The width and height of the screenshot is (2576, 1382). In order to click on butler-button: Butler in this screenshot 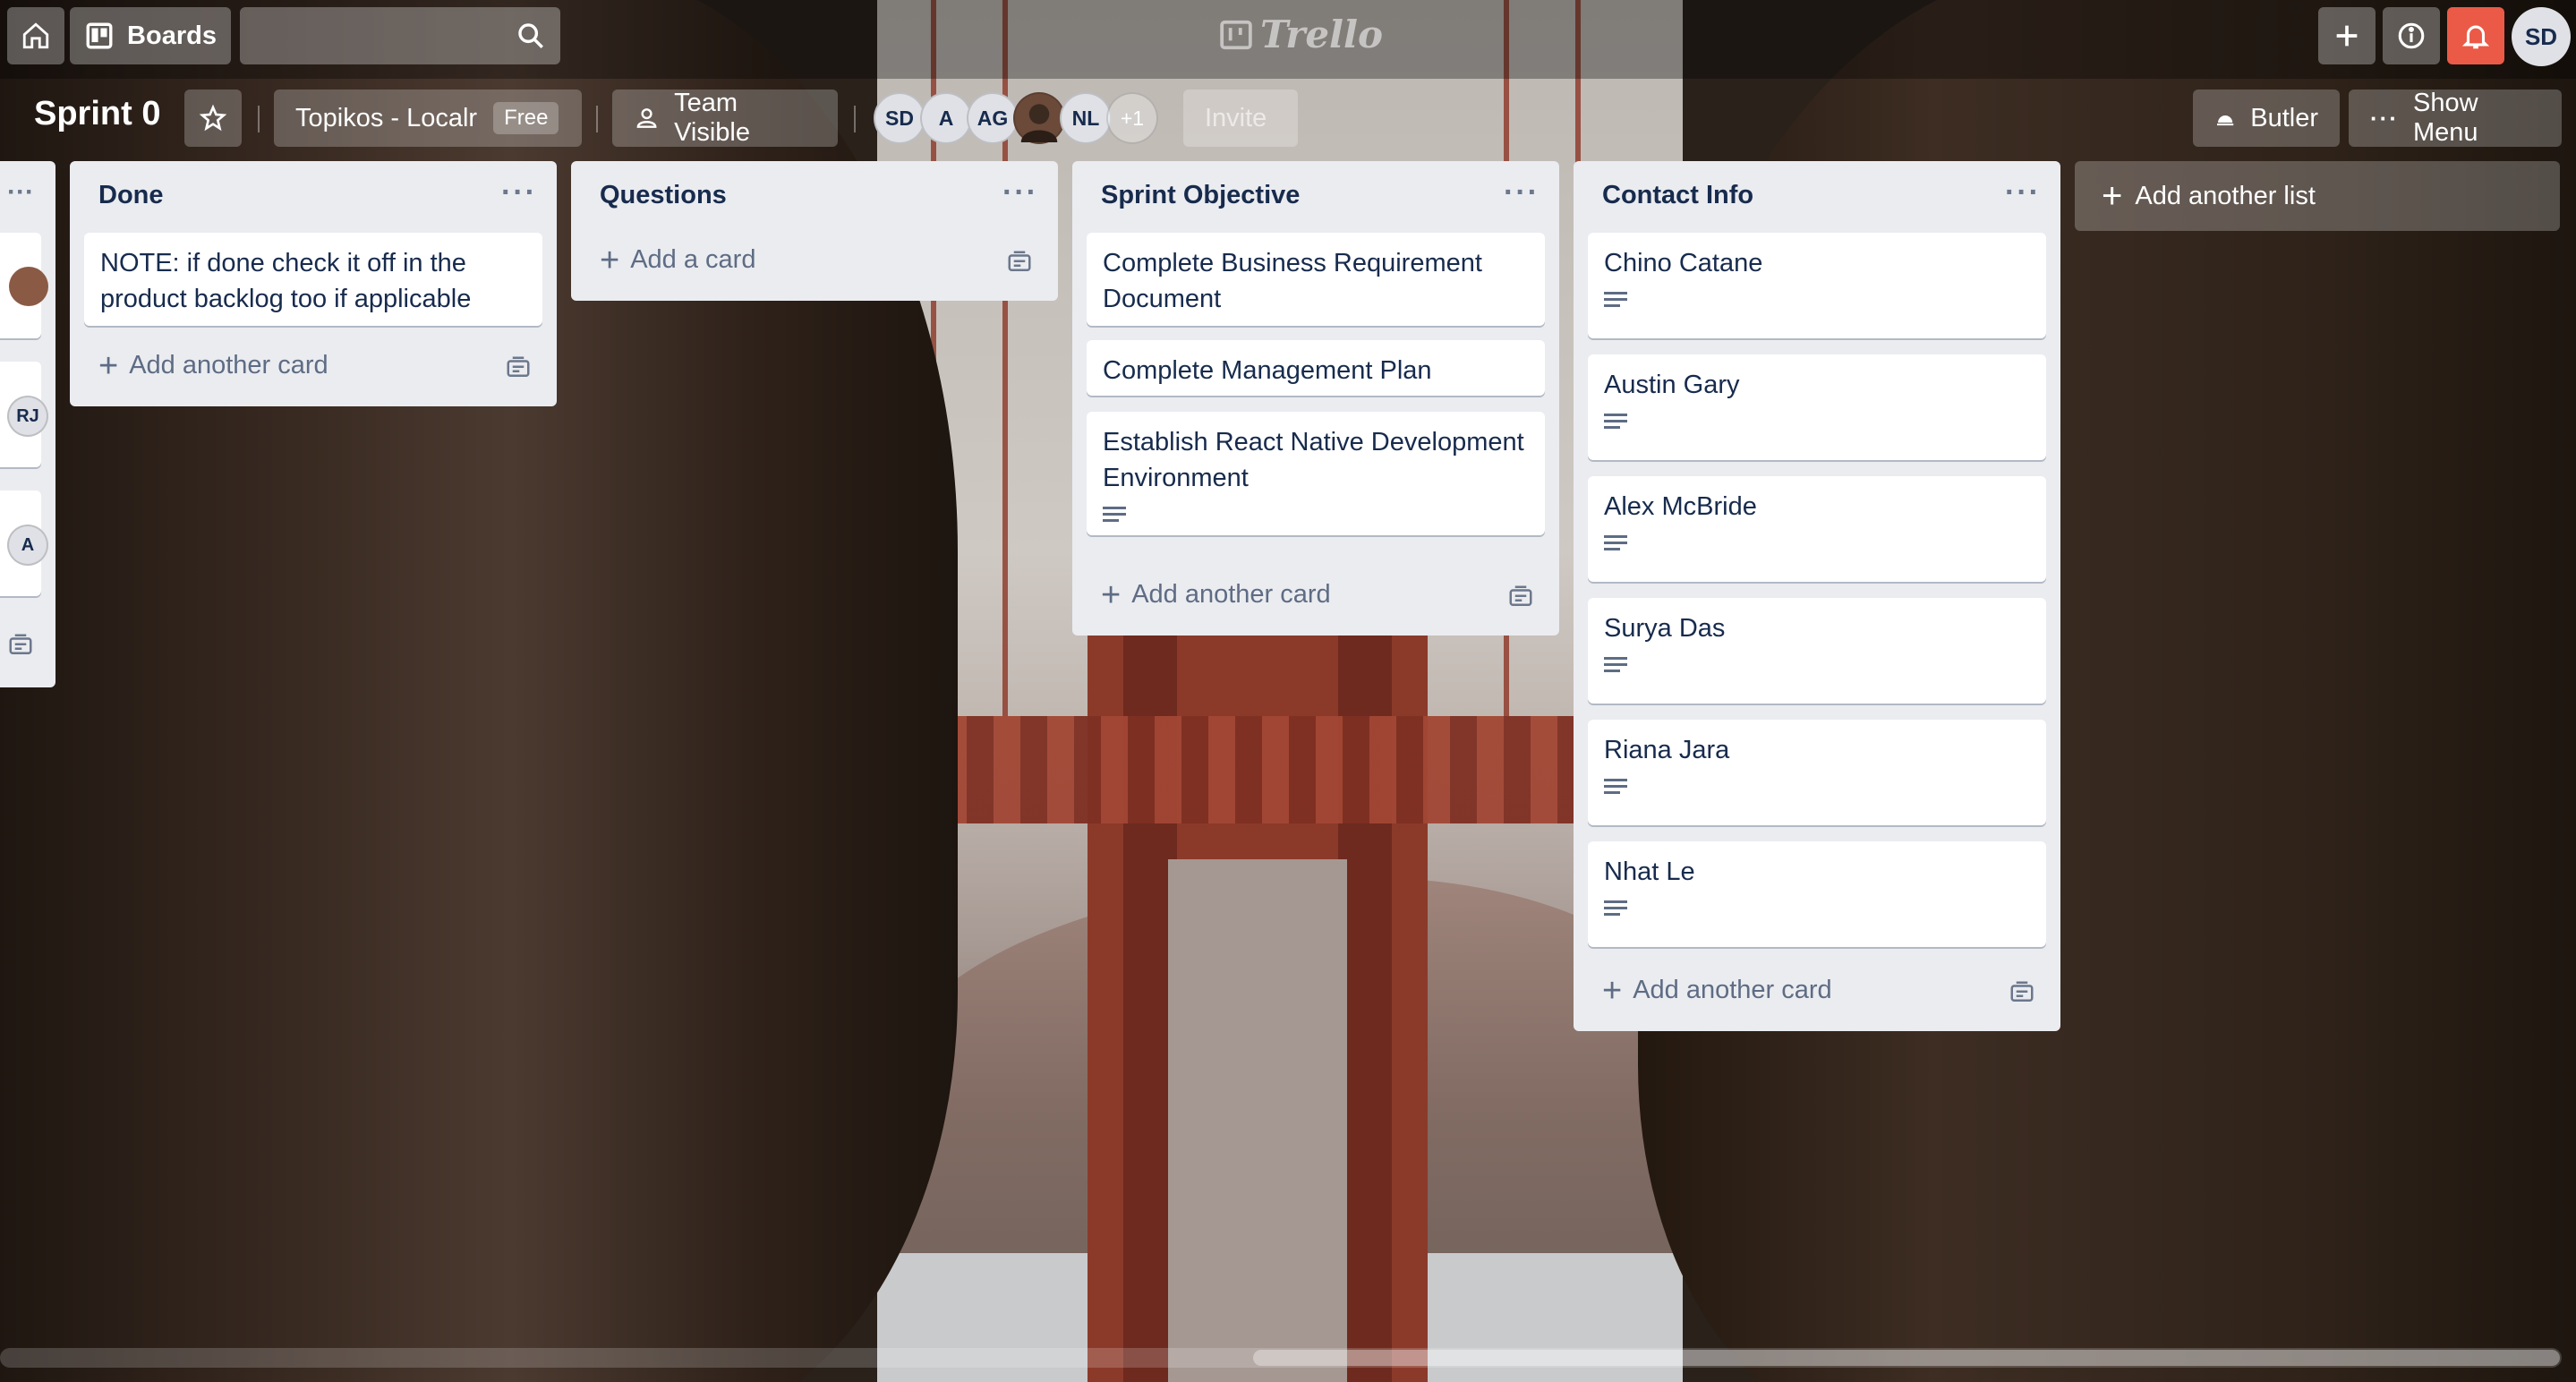, I will do `click(2266, 118)`.